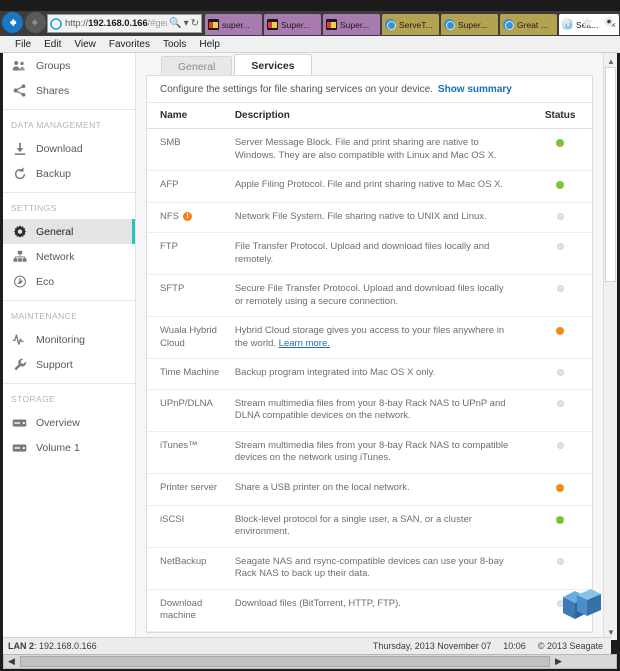 The height and width of the screenshot is (671, 620). What do you see at coordinates (69, 364) in the screenshot?
I see `sidebar-item-support: Support` at bounding box center [69, 364].